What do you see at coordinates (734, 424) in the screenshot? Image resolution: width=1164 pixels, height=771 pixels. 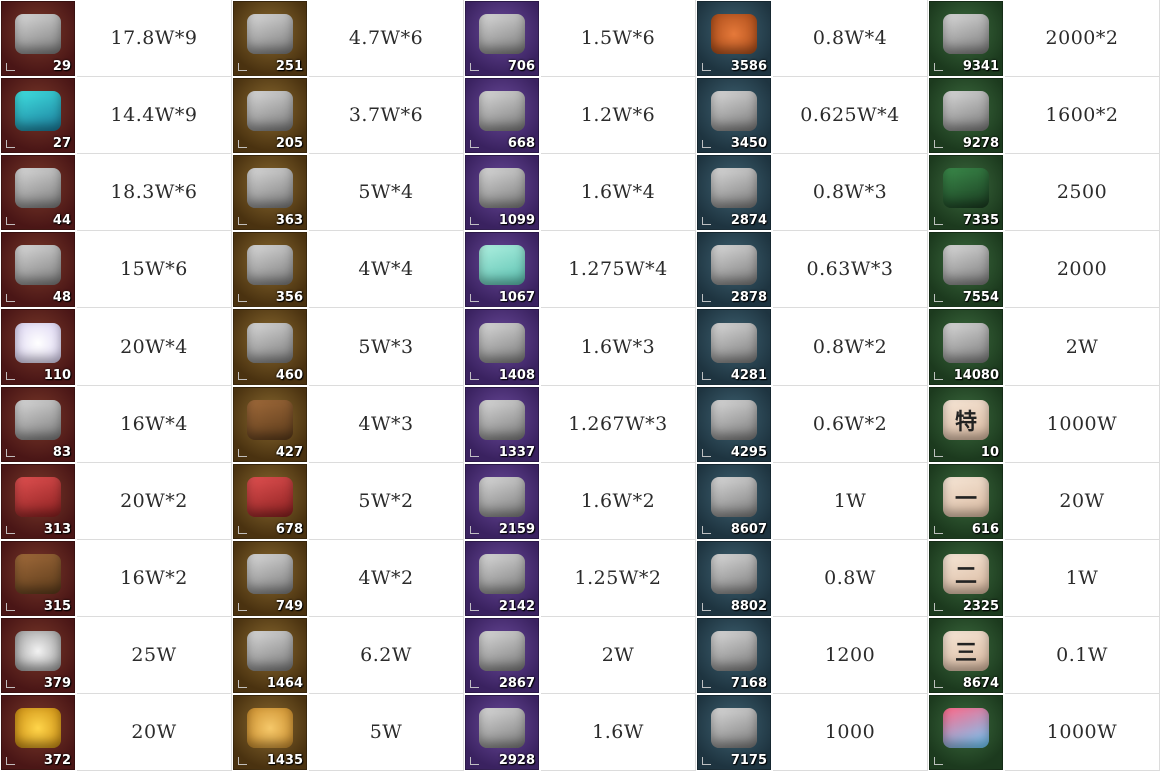 I see `item-tile: 4295` at bounding box center [734, 424].